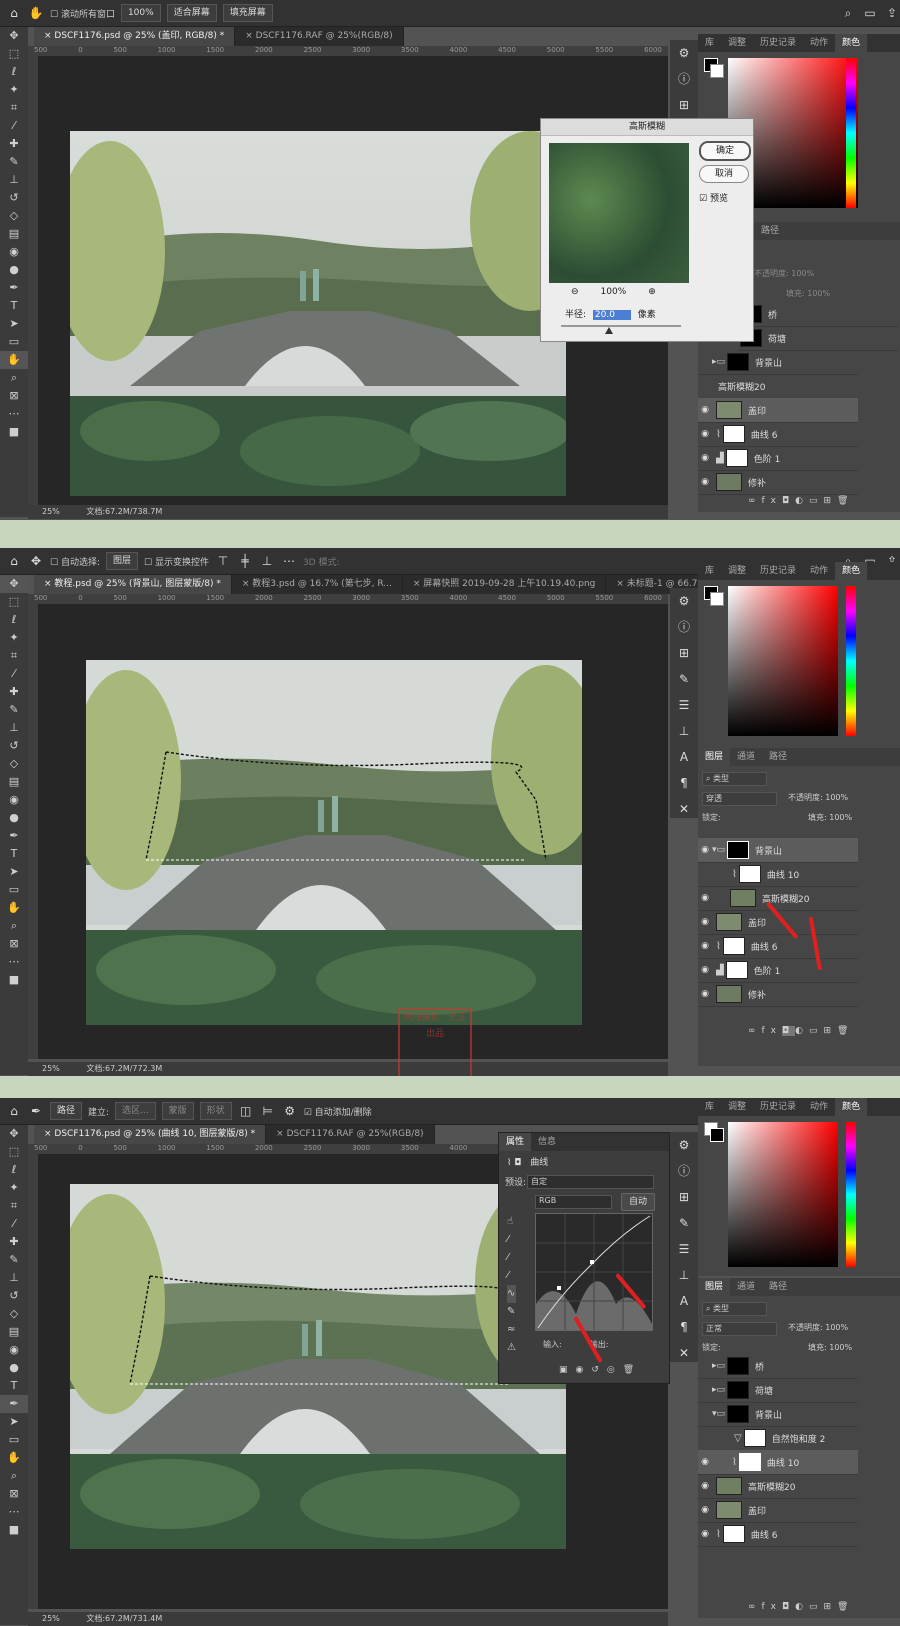  I want to click on shape-button: 形状, so click(215, 1111).